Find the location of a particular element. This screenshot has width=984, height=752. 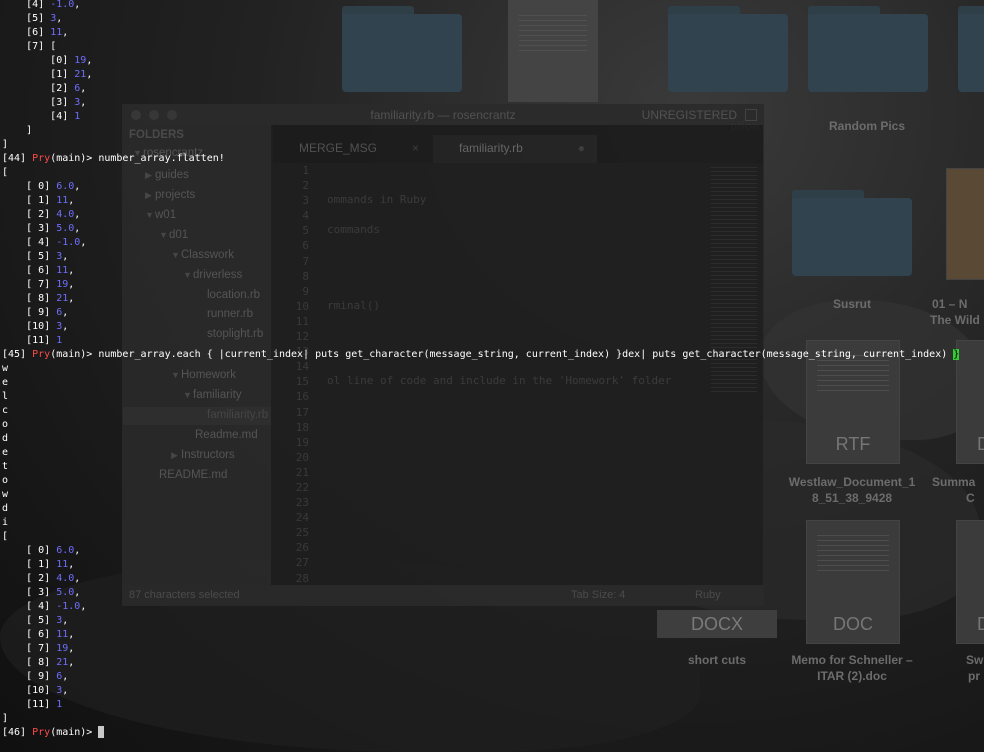

pry-prompt: [44] Pry(main)> number_array.flatten! is located at coordinates (113, 159).